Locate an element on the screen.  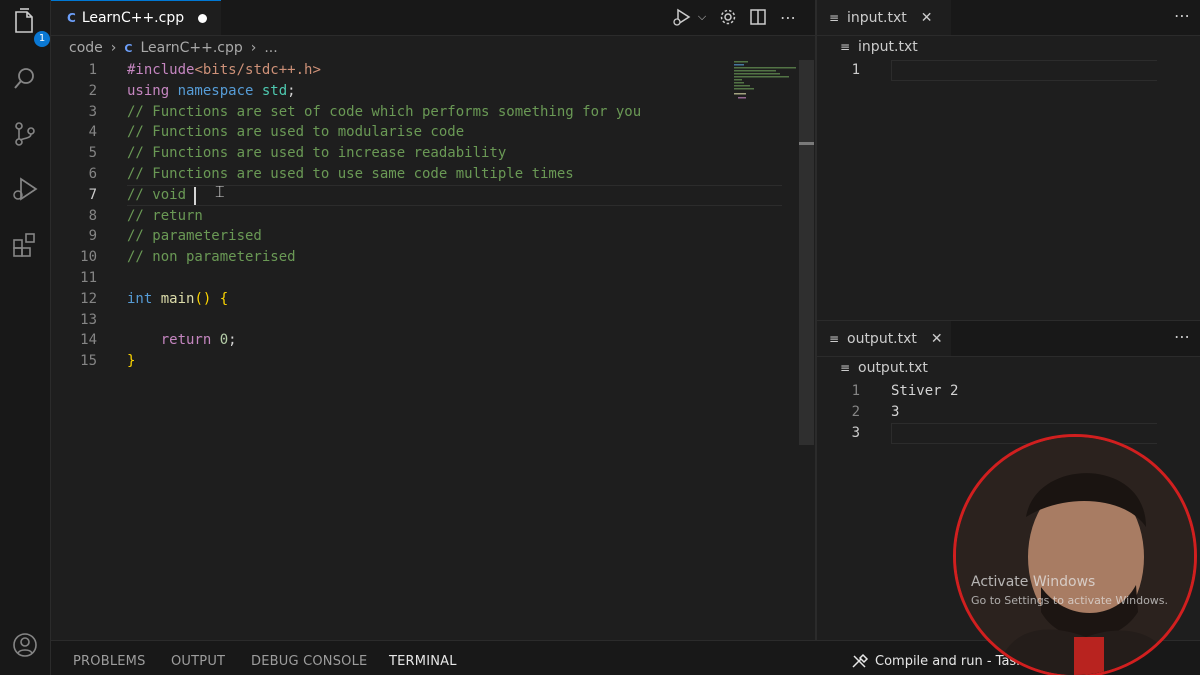
extensions-icon is located at coordinates (25, 245).